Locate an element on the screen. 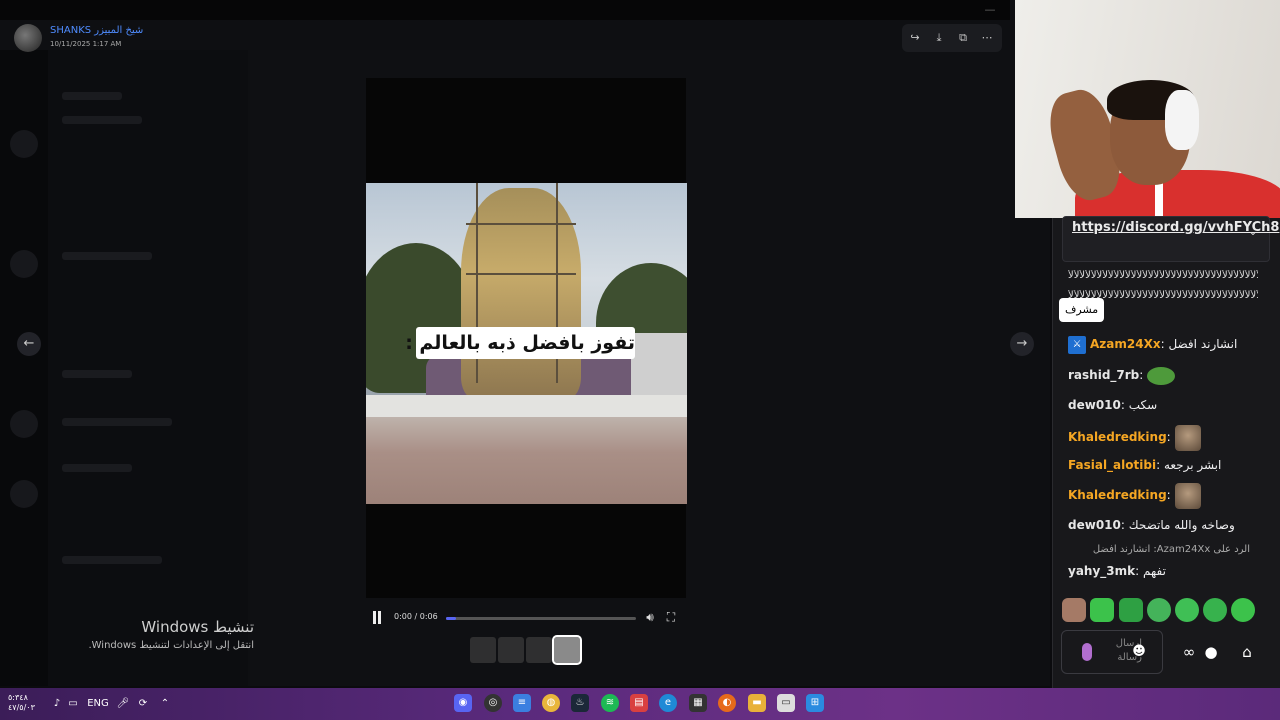  app-icon: ▤ is located at coordinates (639, 703).